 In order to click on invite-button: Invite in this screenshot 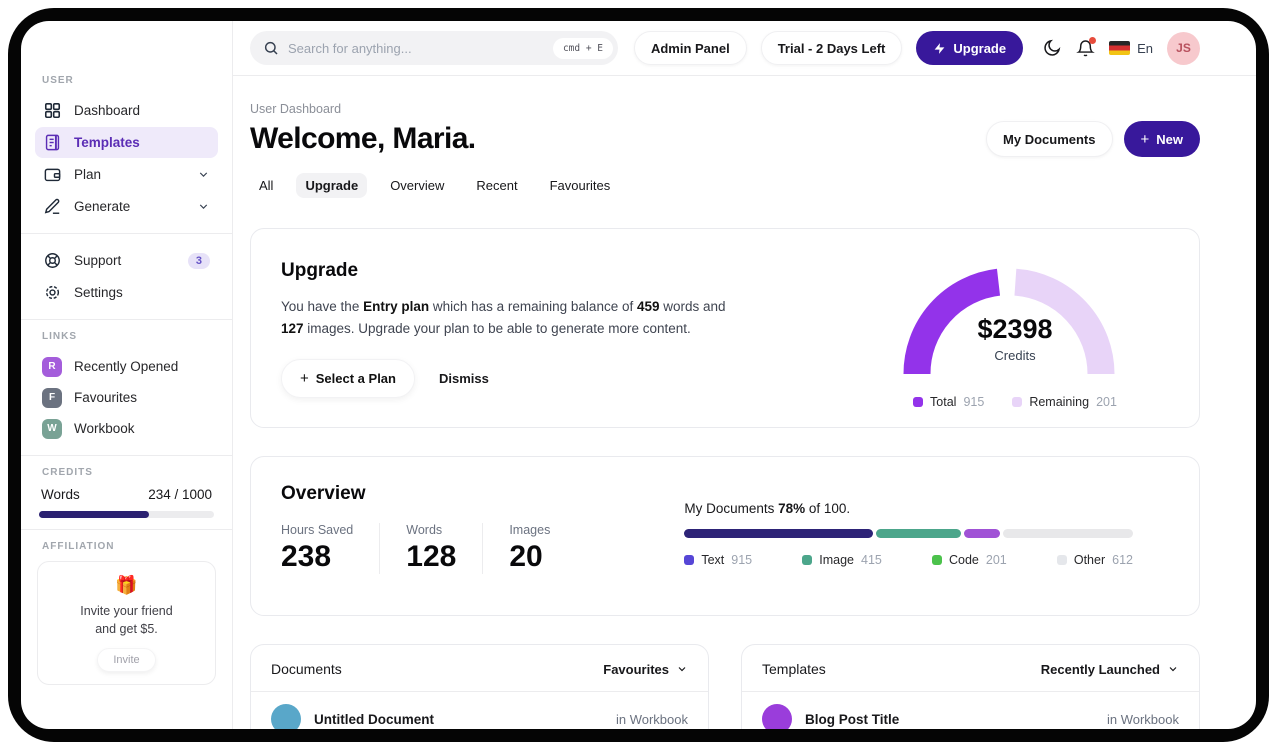, I will do `click(126, 659)`.